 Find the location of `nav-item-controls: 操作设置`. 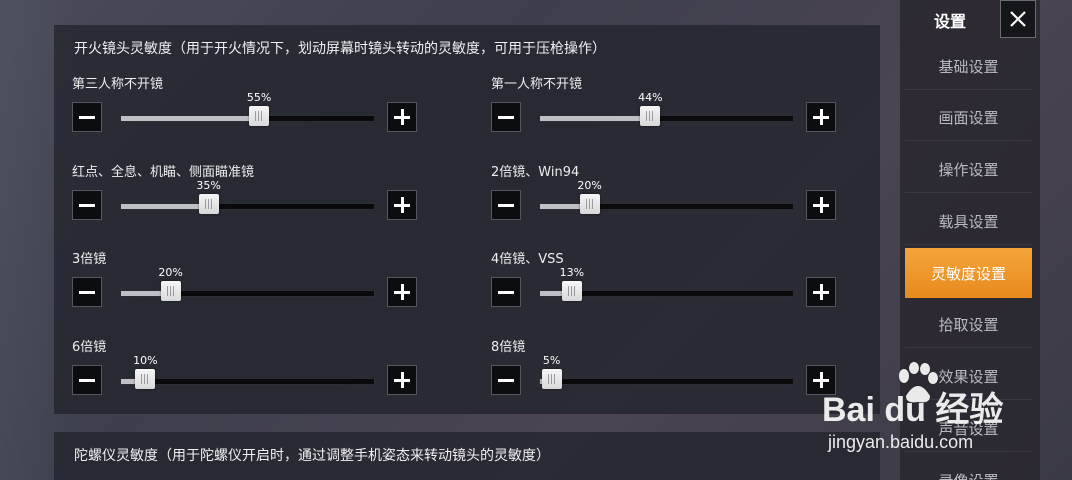

nav-item-controls: 操作设置 is located at coordinates (968, 169).